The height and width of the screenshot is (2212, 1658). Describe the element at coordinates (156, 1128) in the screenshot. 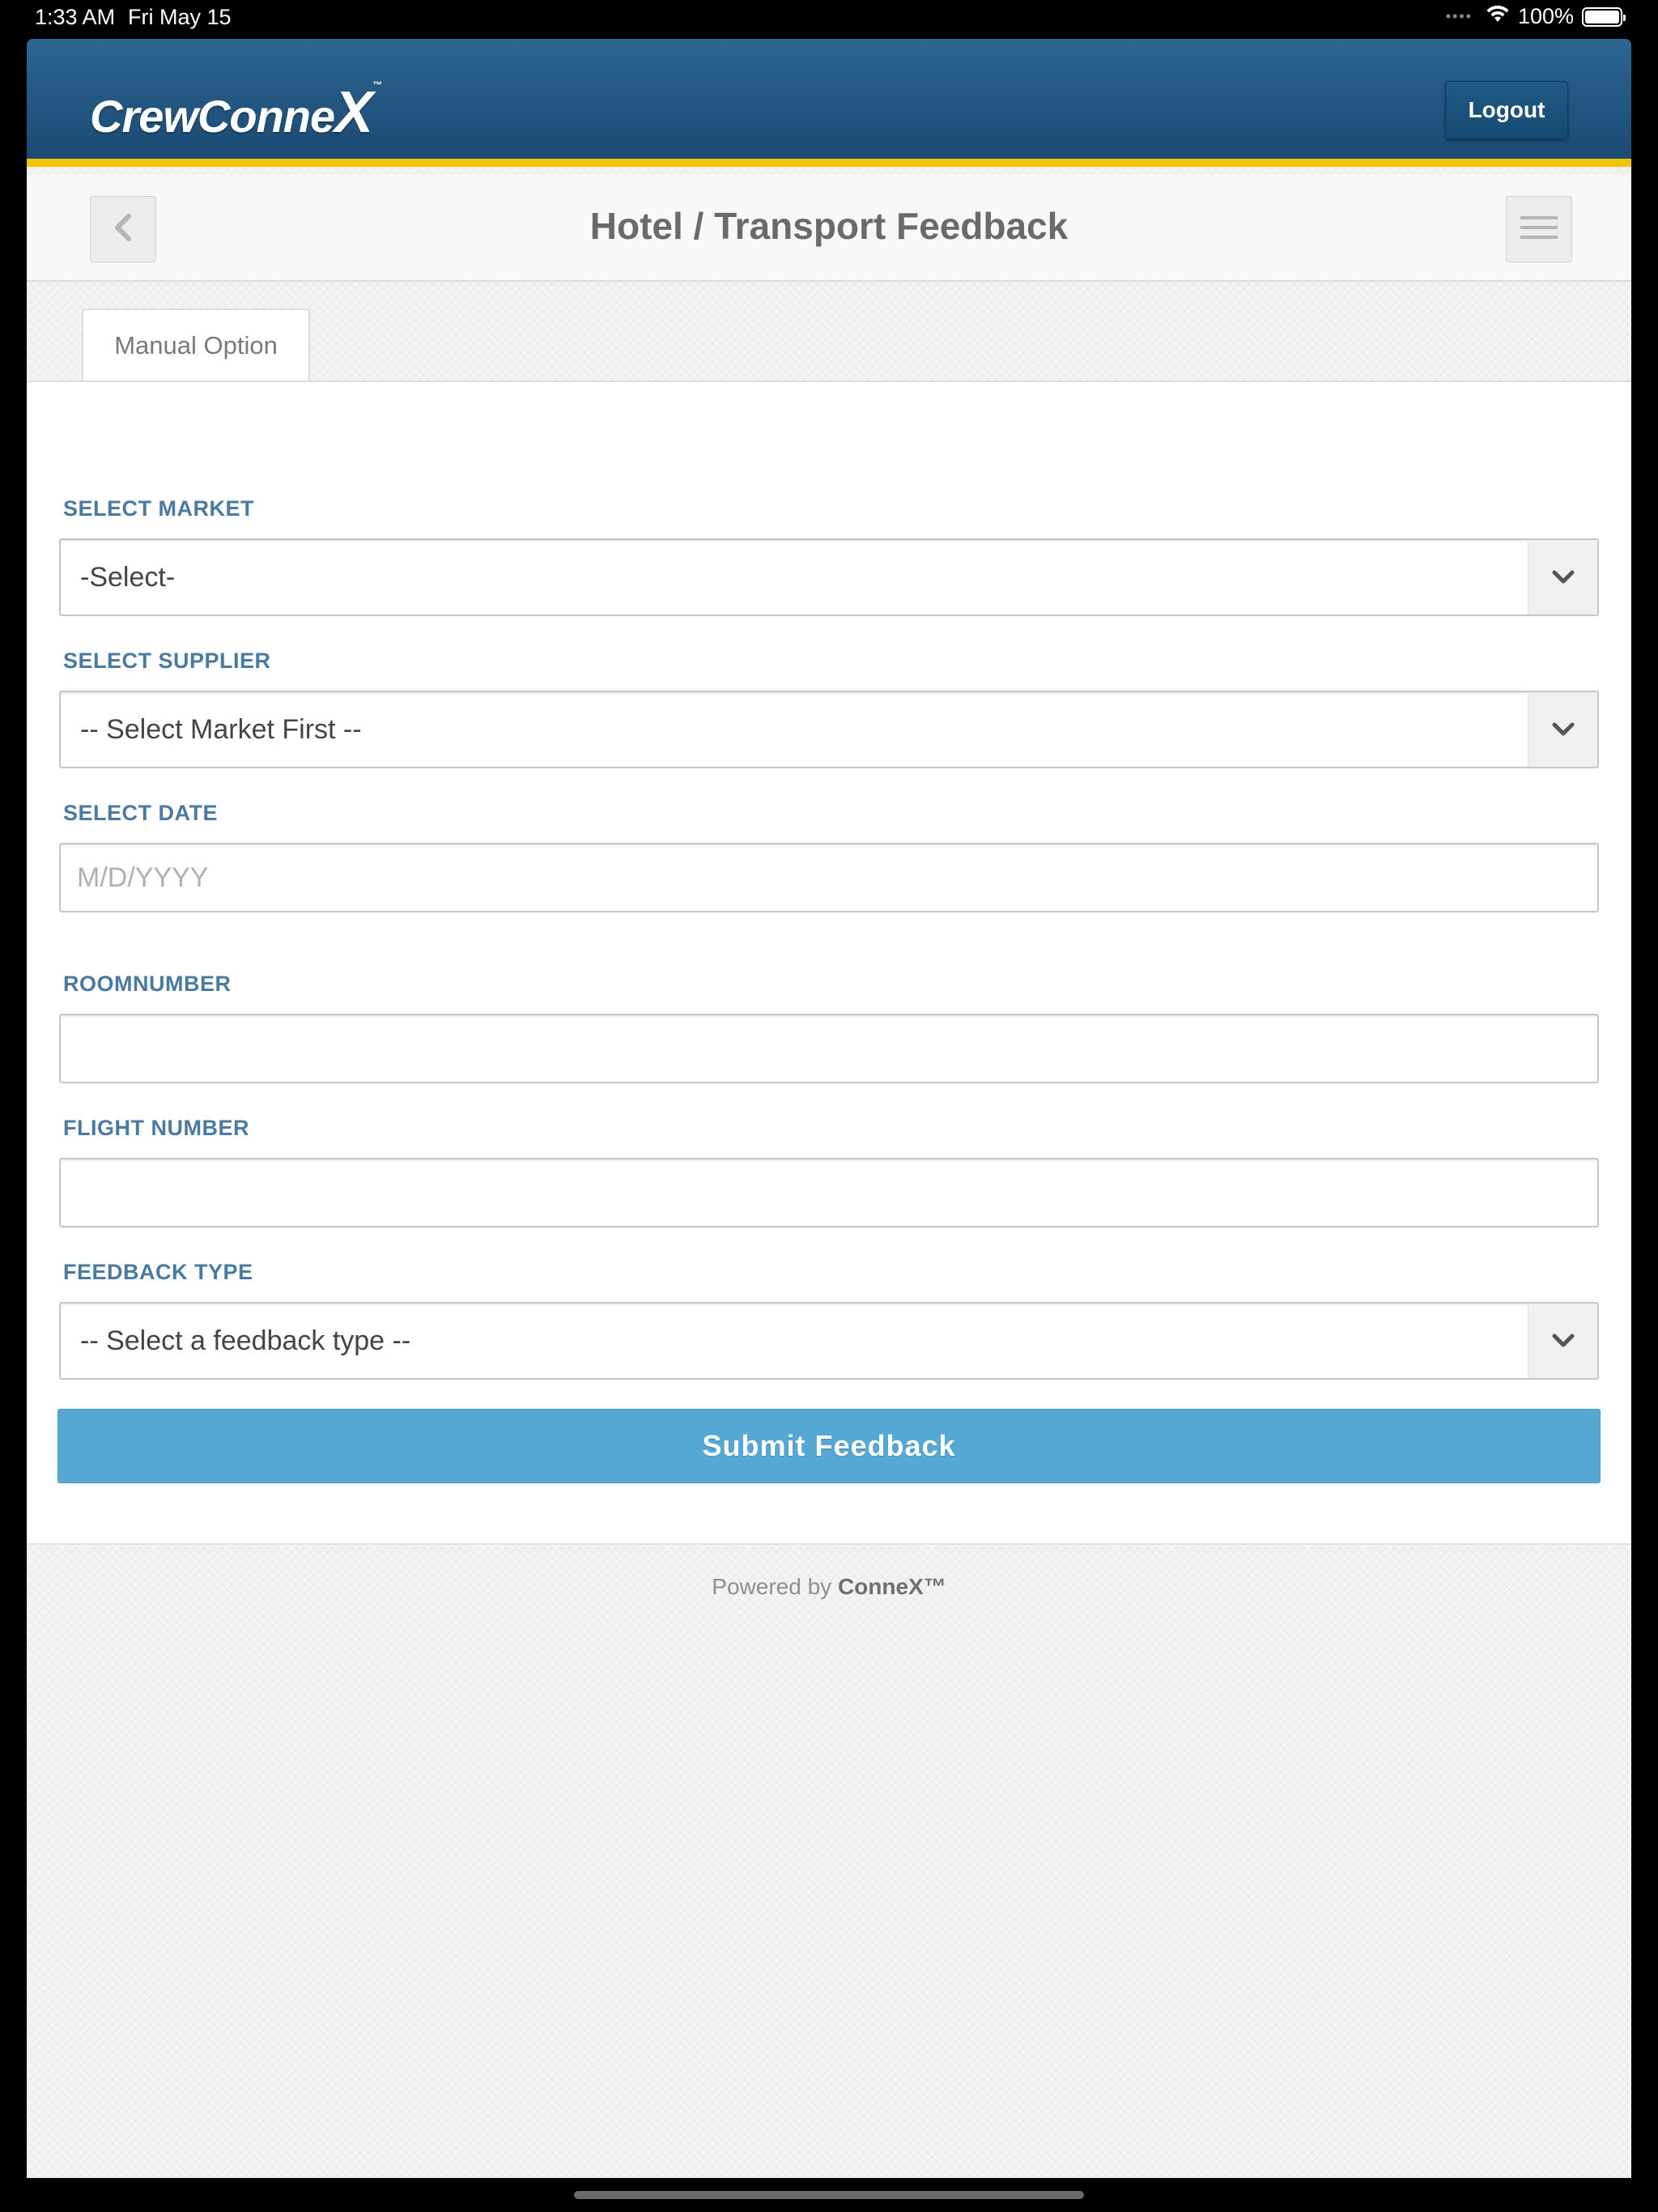

I see `flight-number-label: FLIGHT NUMBER` at that location.